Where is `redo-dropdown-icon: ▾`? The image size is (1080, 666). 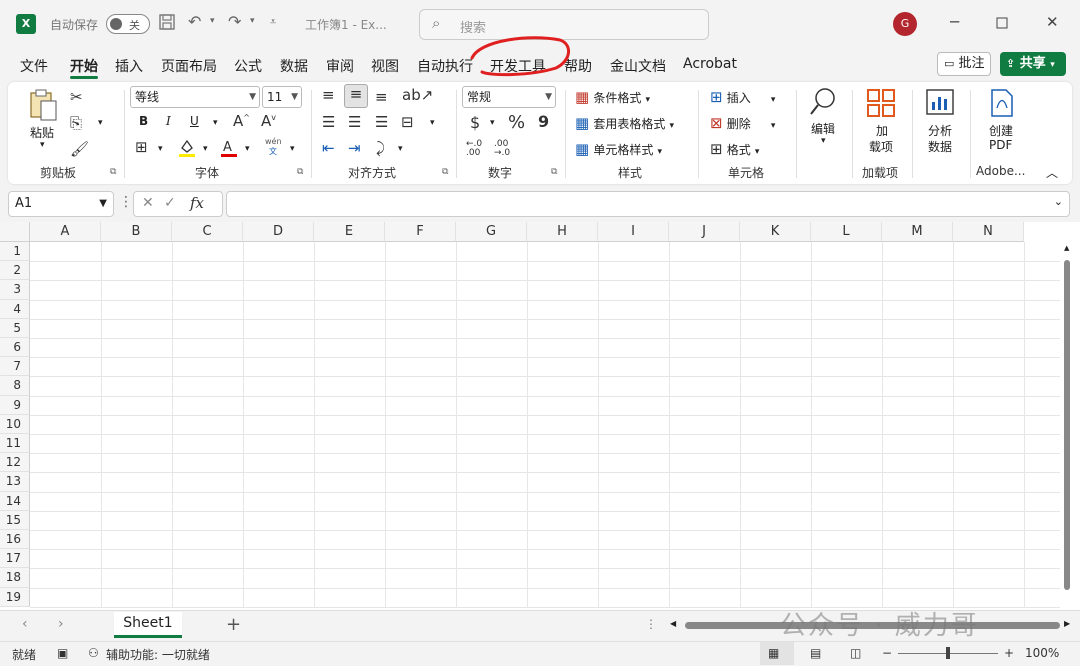 redo-dropdown-icon: ▾ is located at coordinates (252, 21).